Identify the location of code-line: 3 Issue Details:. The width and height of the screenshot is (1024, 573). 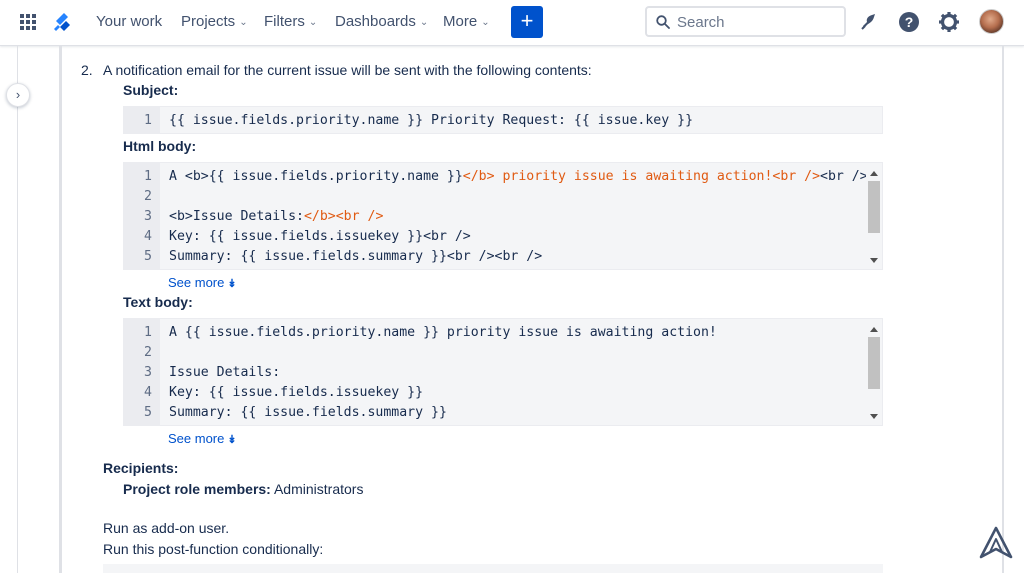
(202, 373).